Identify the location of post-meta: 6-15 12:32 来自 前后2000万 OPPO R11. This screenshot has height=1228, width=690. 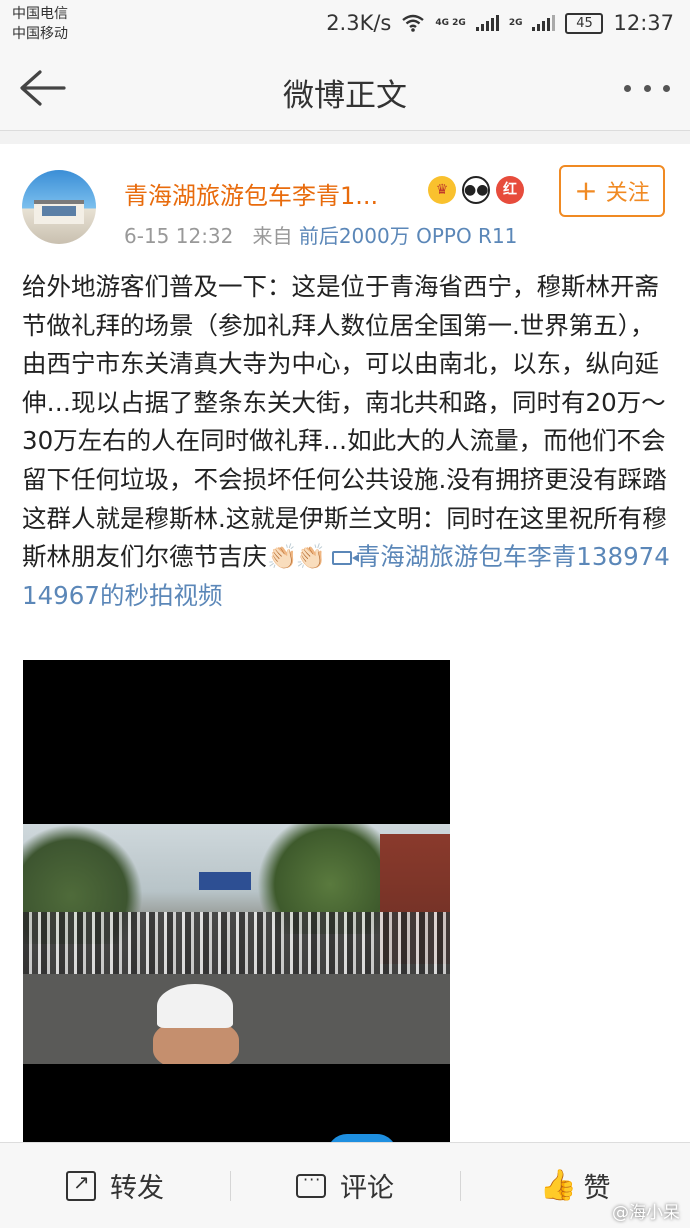
(320, 234).